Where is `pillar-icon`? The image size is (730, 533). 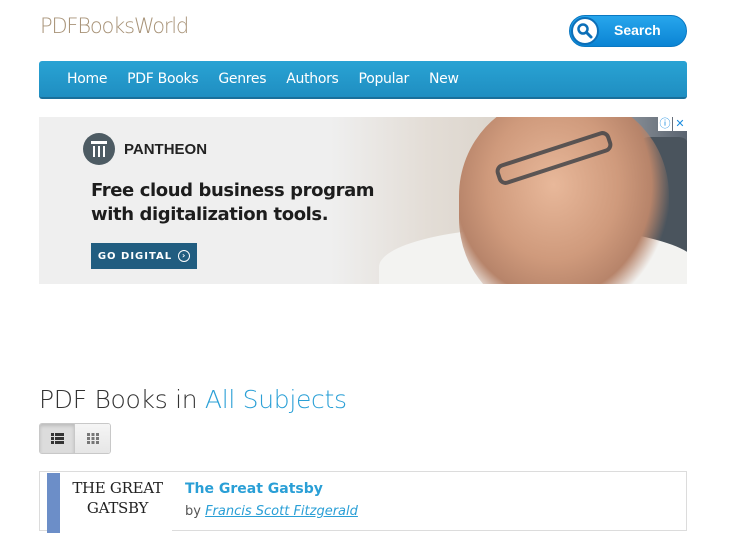
pillar-icon is located at coordinates (99, 149).